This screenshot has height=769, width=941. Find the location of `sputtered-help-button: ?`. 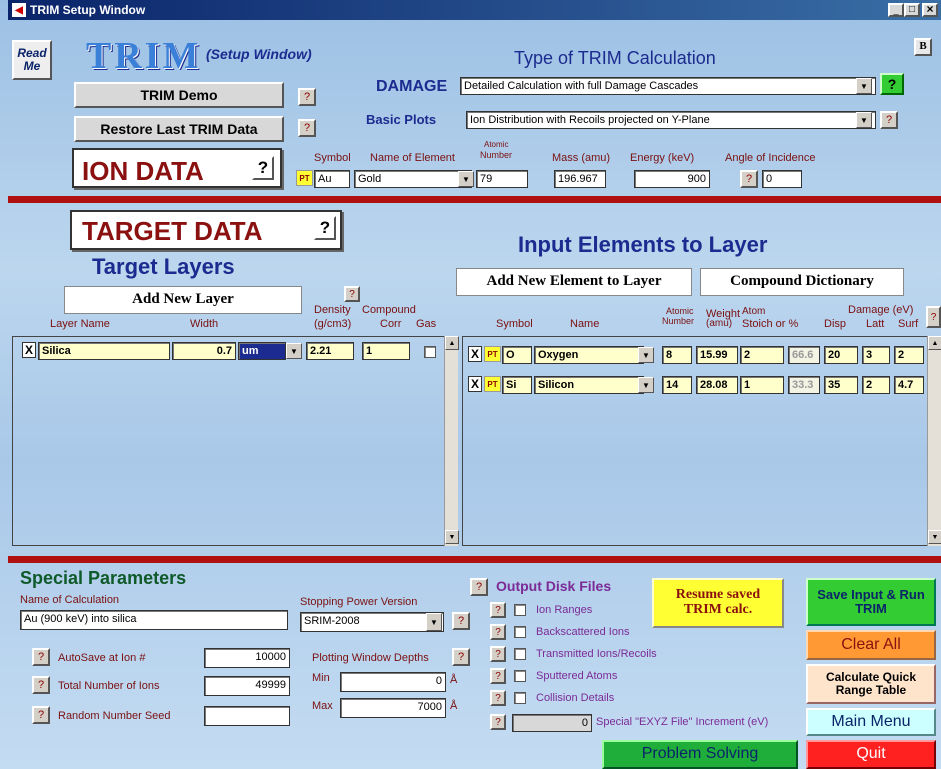

sputtered-help-button: ? is located at coordinates (498, 676).